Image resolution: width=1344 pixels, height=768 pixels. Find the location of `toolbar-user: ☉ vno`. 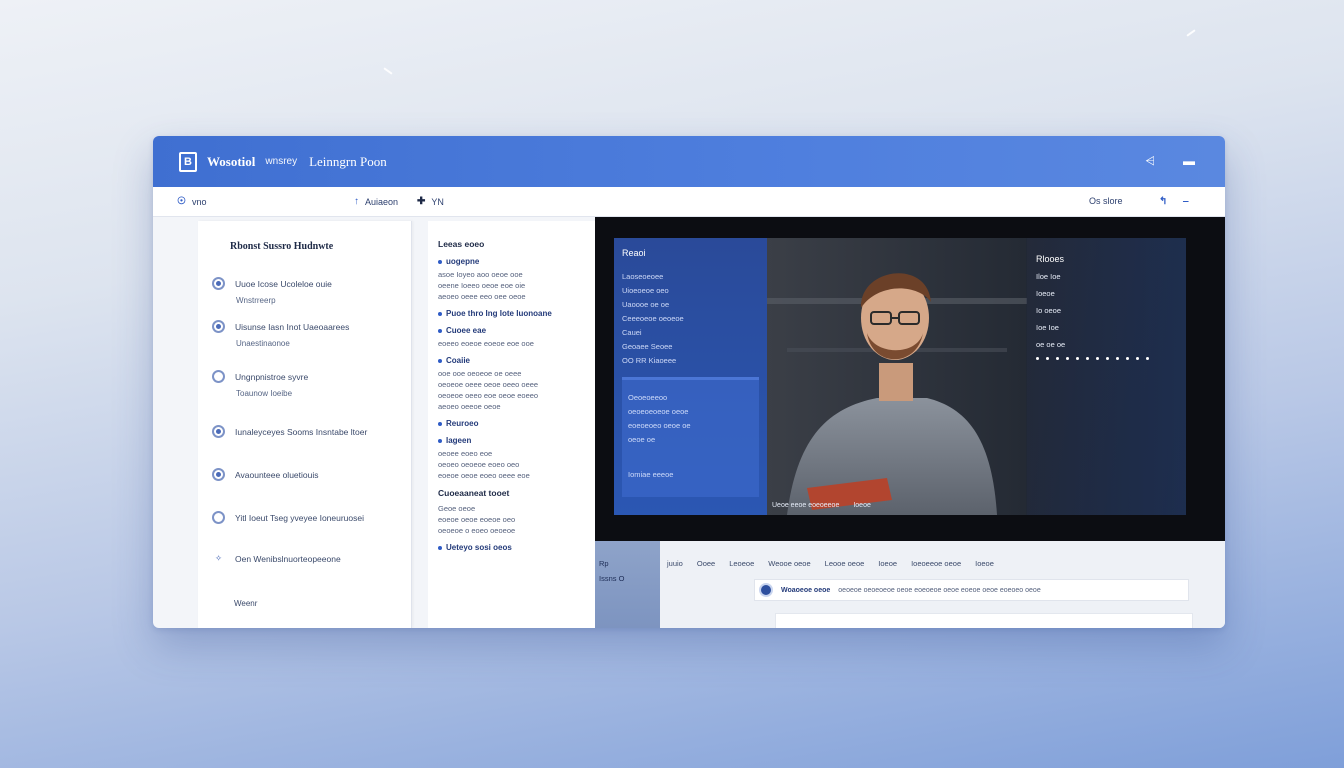

toolbar-user: ☉ vno is located at coordinates (191, 201).